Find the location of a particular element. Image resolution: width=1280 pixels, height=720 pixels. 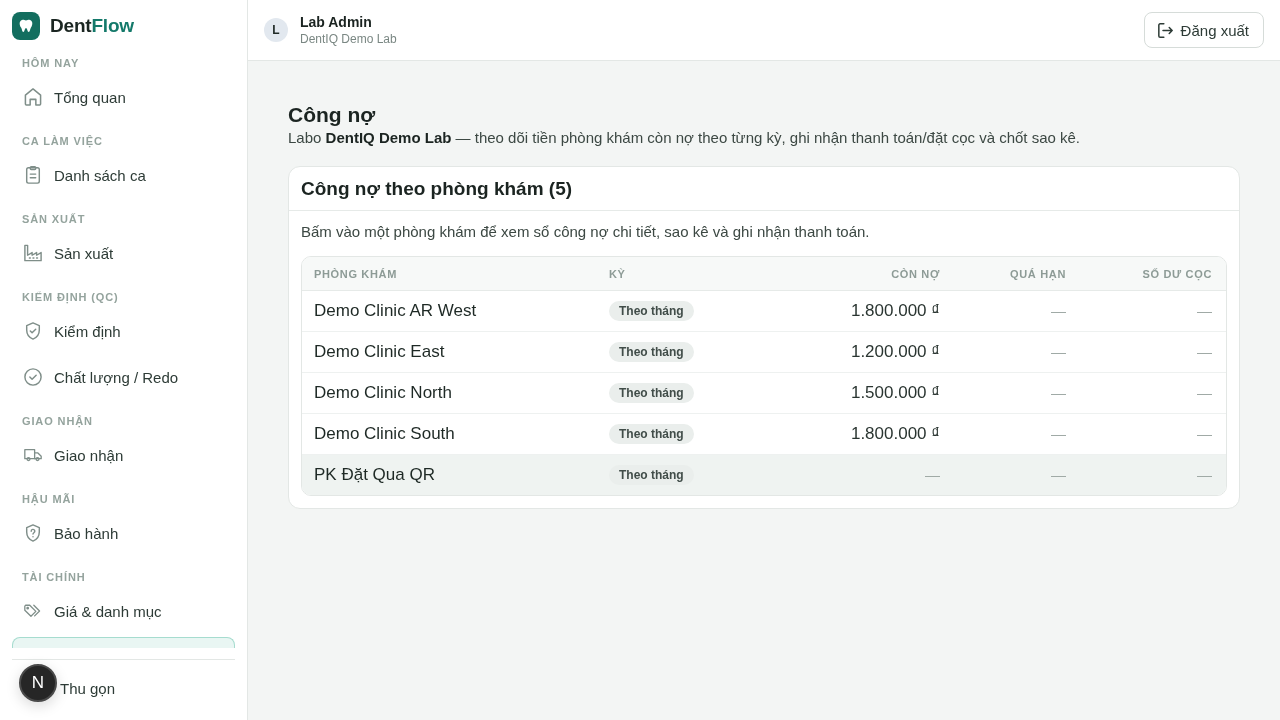

section-label: CA LÀM VIỆC is located at coordinates (62, 141).